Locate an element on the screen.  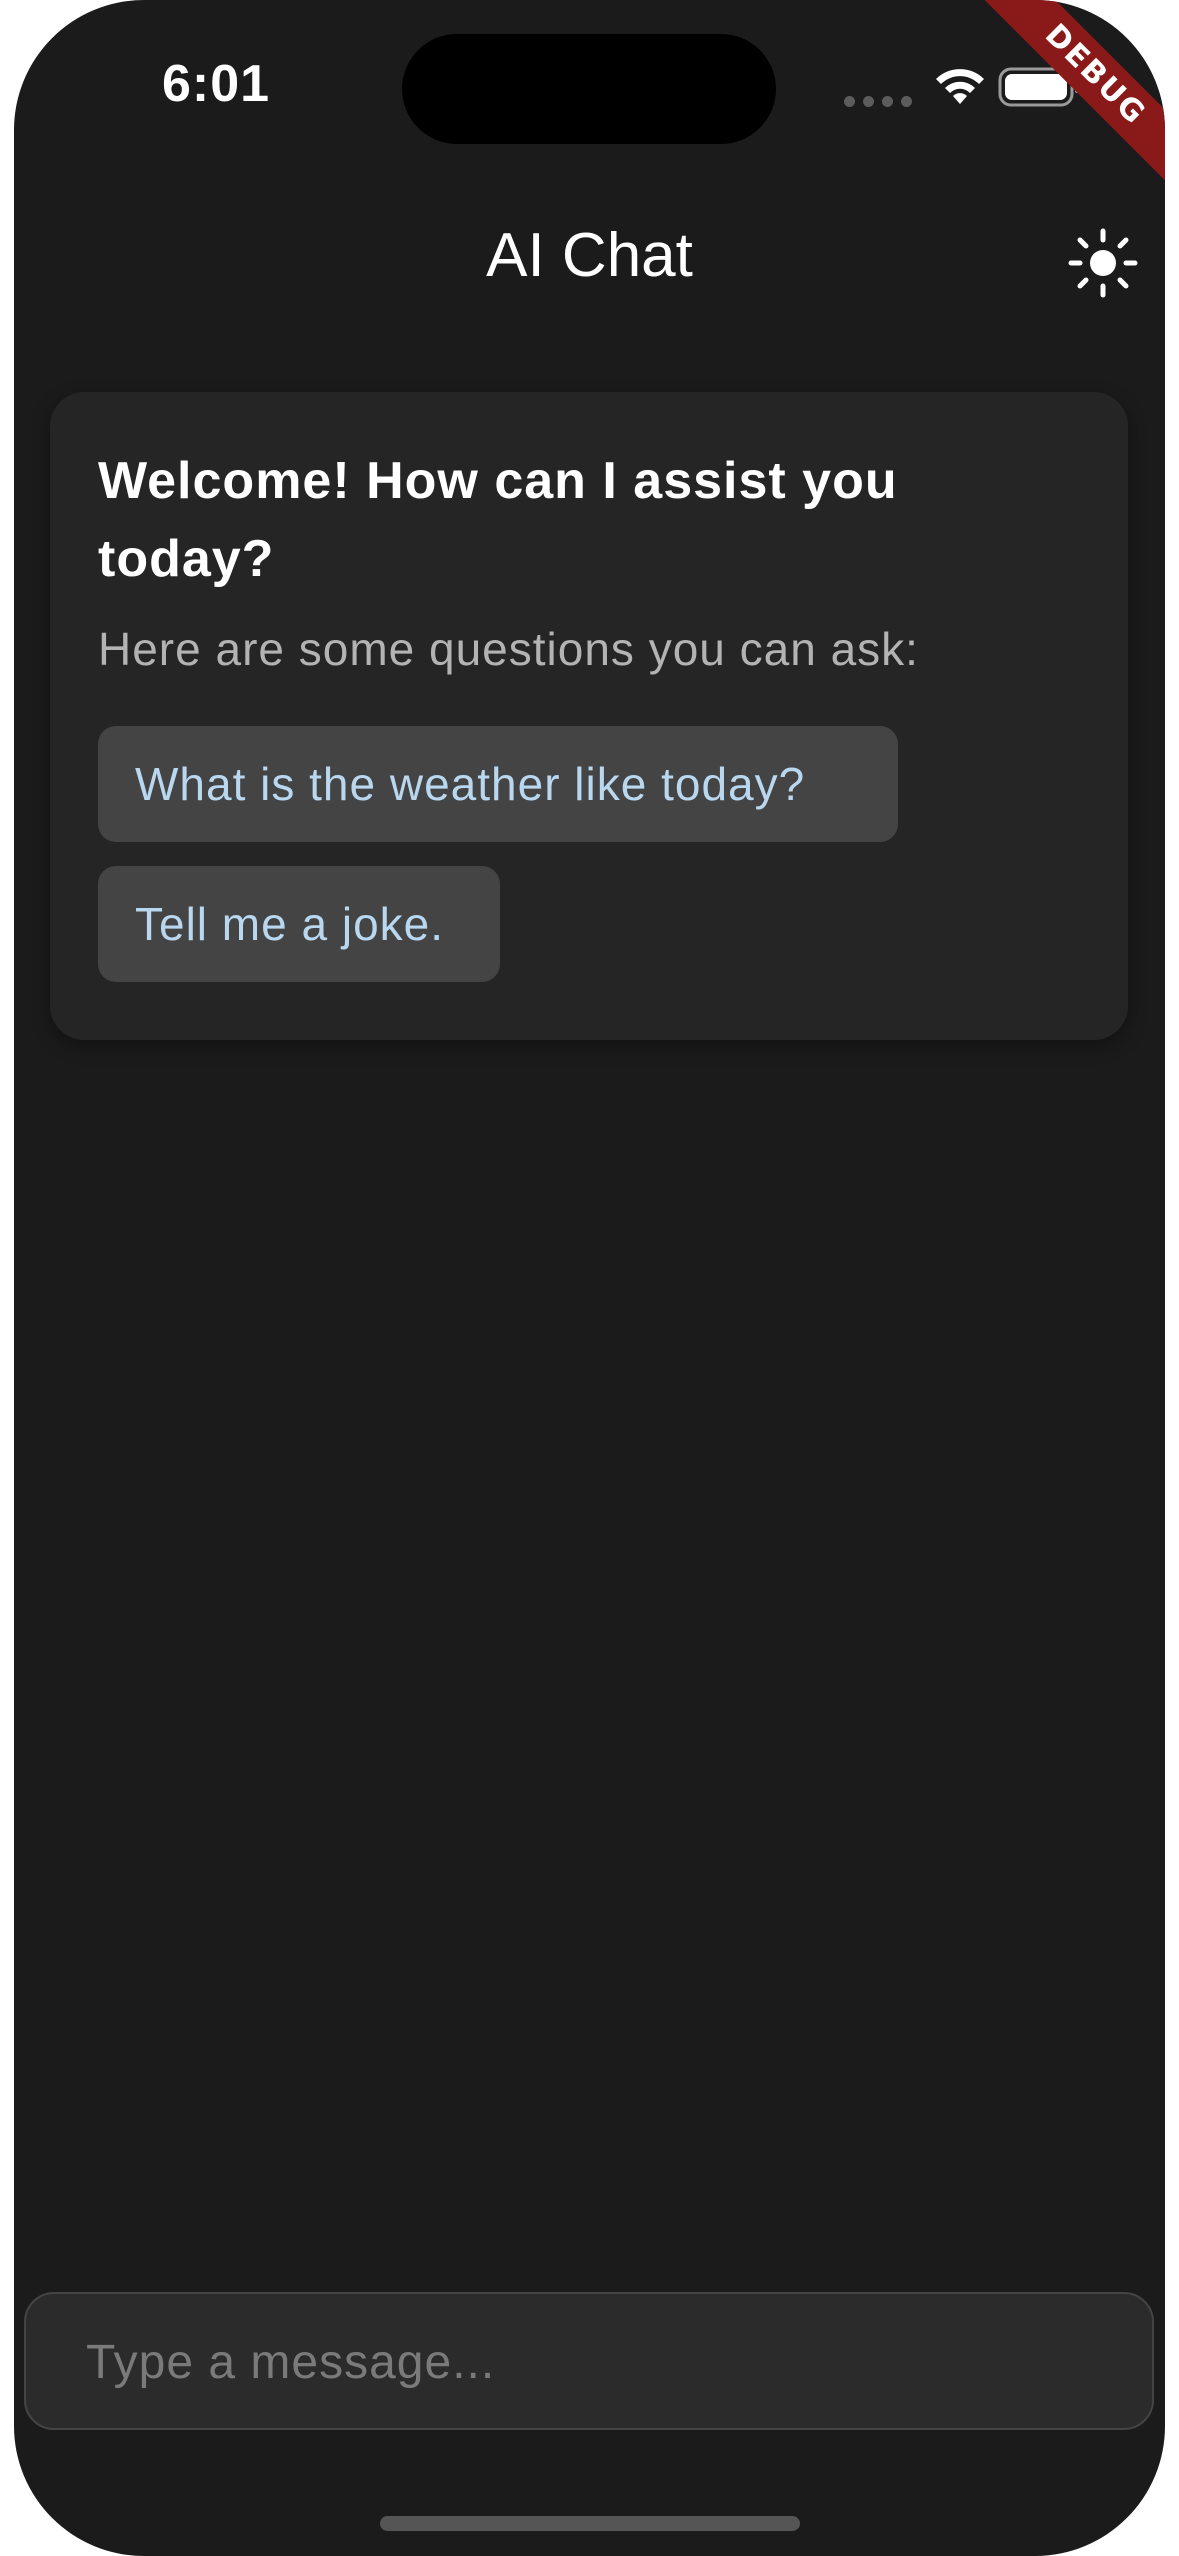
app-bar: AI Chat is located at coordinates (589, 260).